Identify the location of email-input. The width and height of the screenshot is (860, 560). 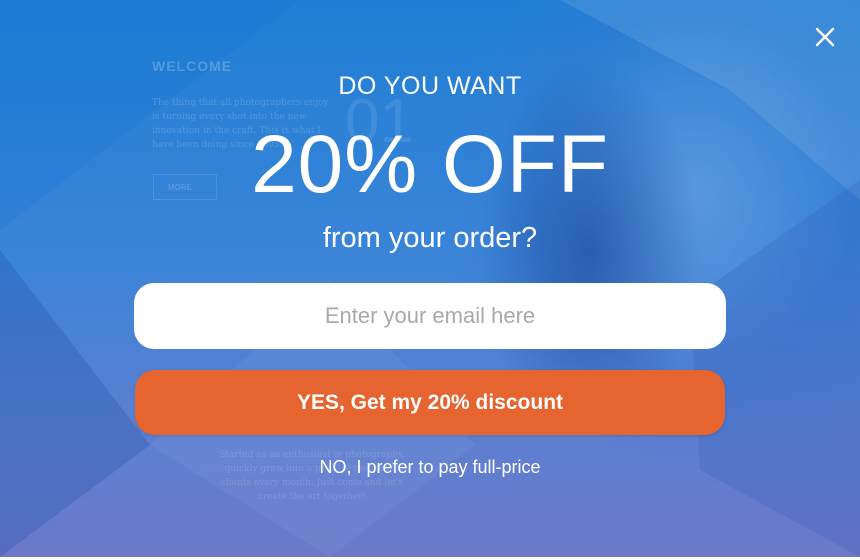
(430, 316).